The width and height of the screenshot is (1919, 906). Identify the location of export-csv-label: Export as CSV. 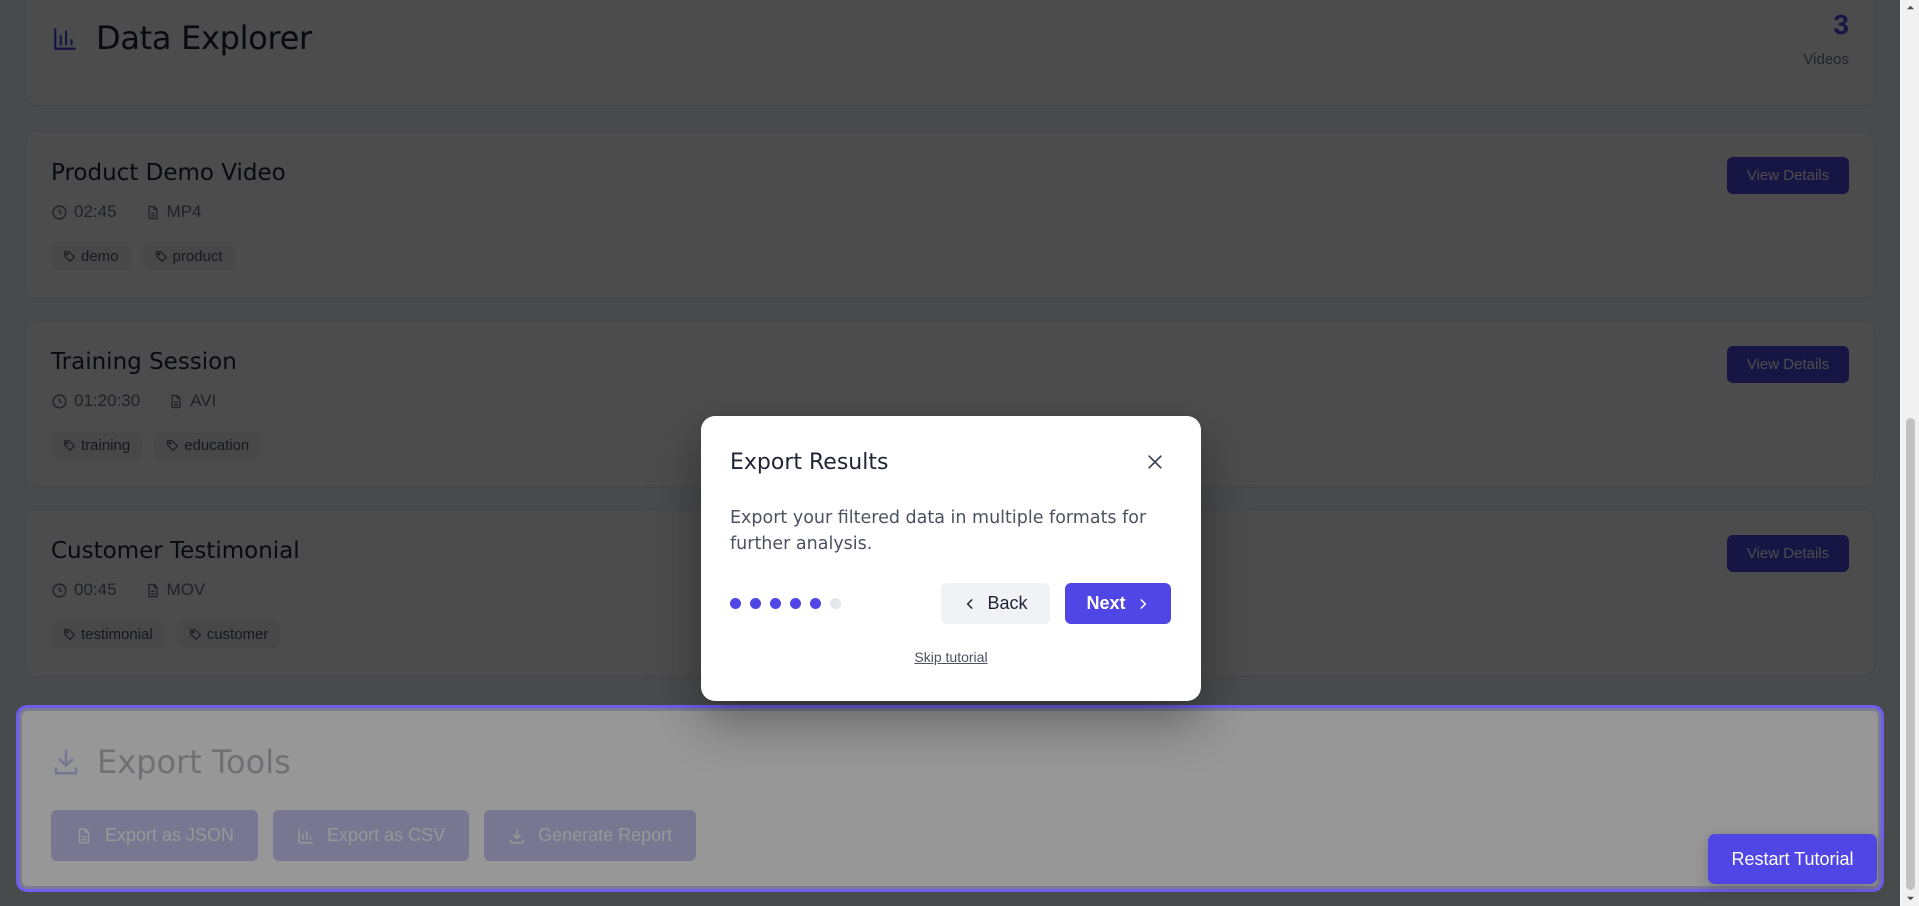
(386, 835).